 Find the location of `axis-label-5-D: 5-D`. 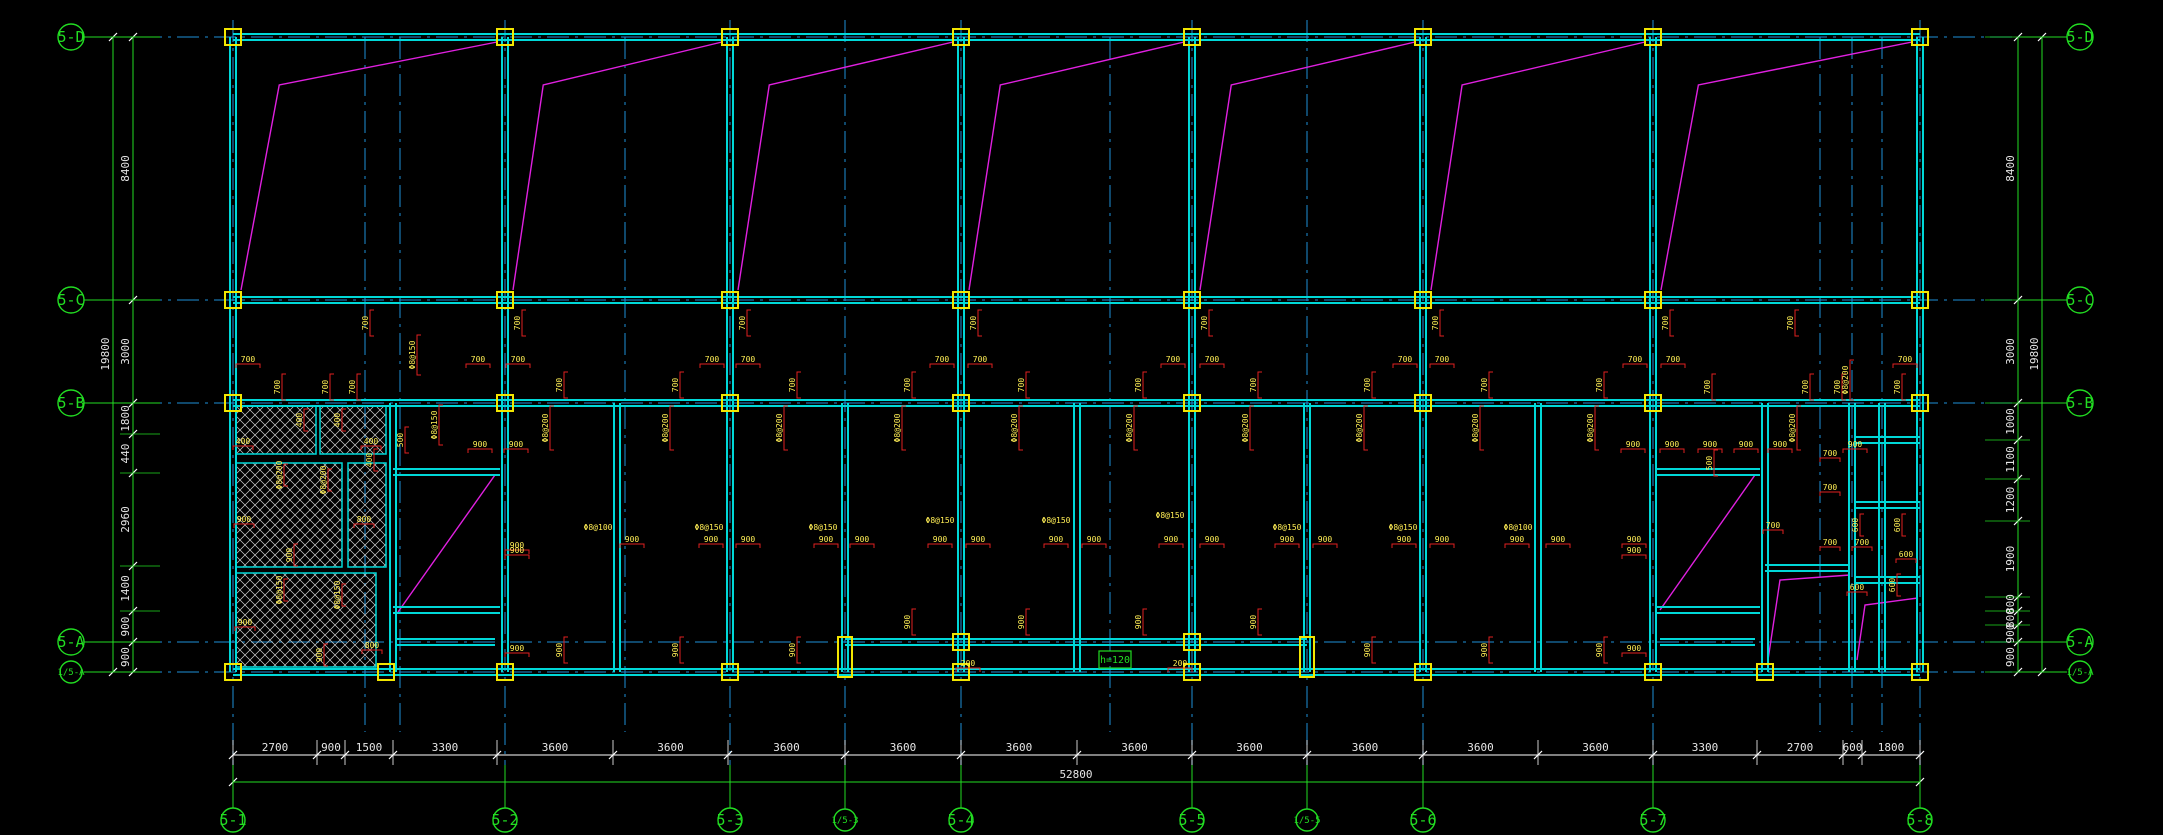

axis-label-5-D: 5-D is located at coordinates (2079, 37).